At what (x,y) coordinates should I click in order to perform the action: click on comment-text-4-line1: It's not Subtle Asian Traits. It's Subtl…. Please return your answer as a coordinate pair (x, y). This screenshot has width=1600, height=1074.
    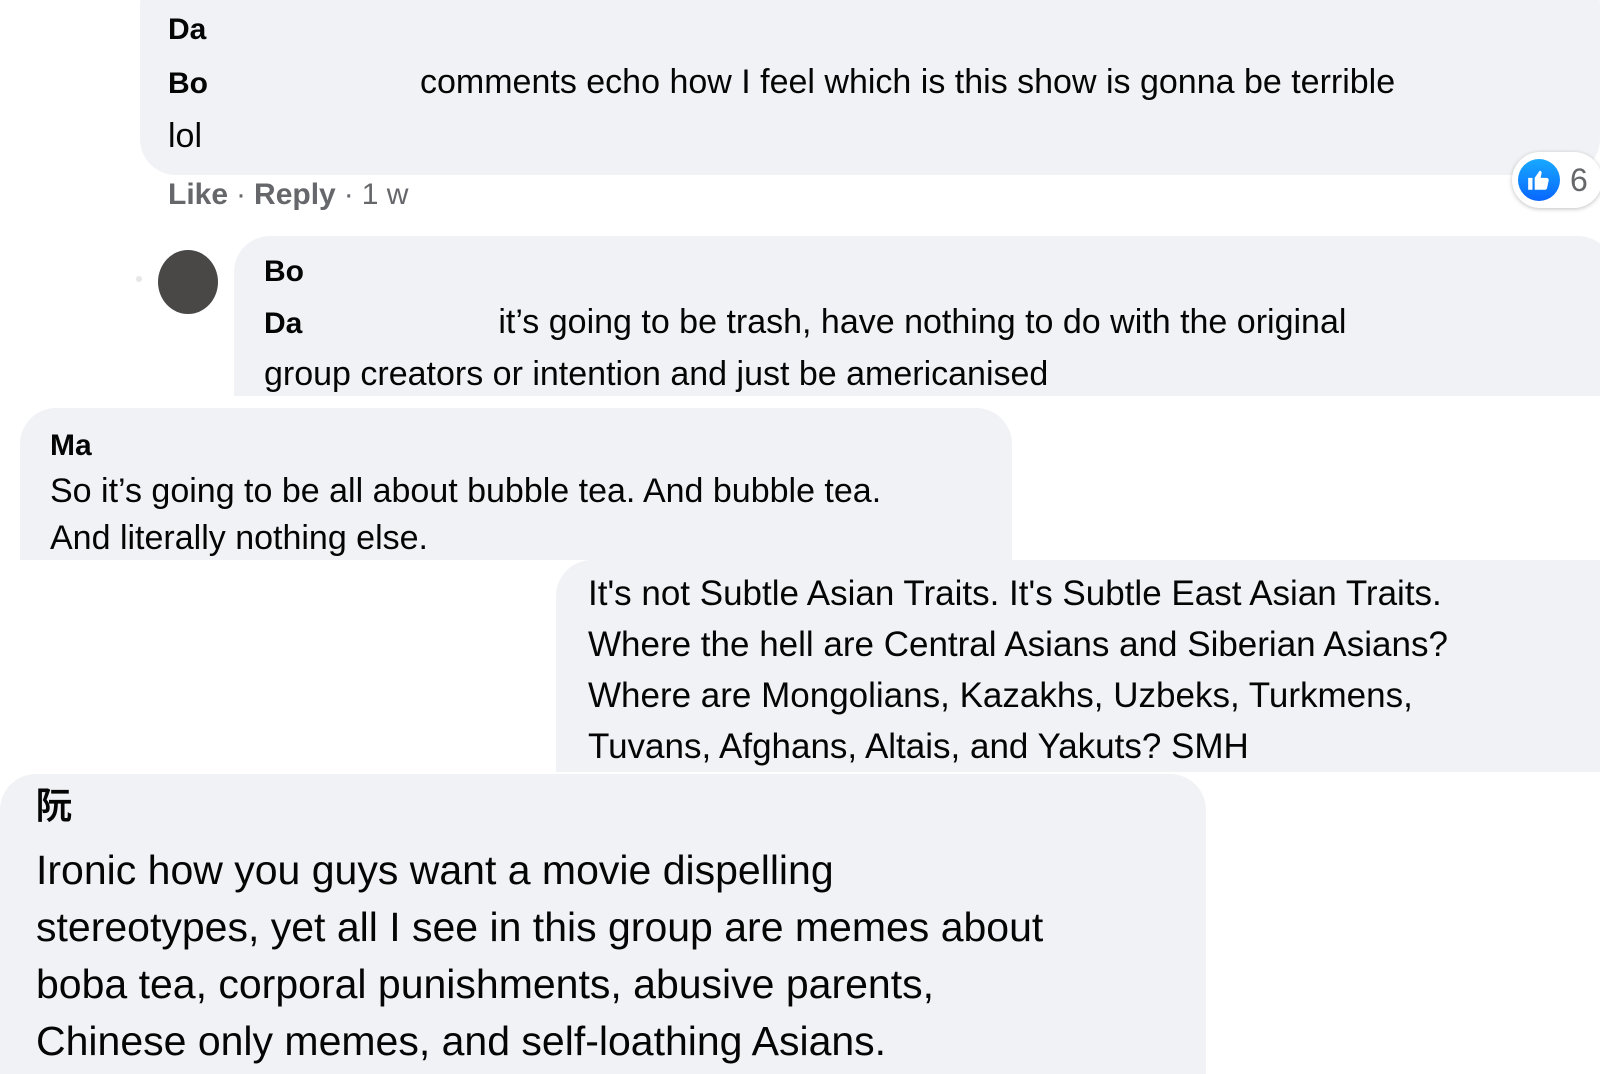
    Looking at the image, I should click on (1015, 593).